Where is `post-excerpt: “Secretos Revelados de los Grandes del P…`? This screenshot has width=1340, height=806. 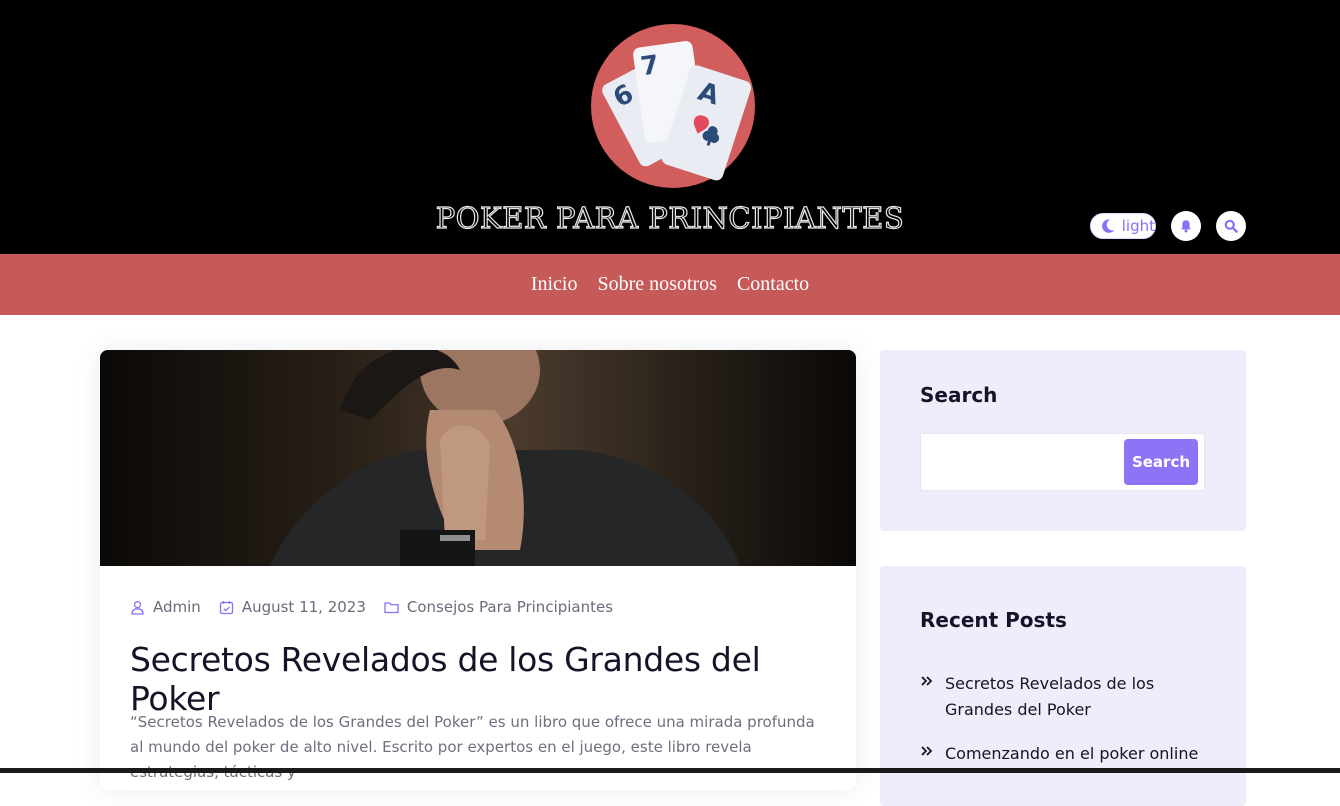 post-excerpt: “Secretos Revelados de los Grandes del P… is located at coordinates (472, 747).